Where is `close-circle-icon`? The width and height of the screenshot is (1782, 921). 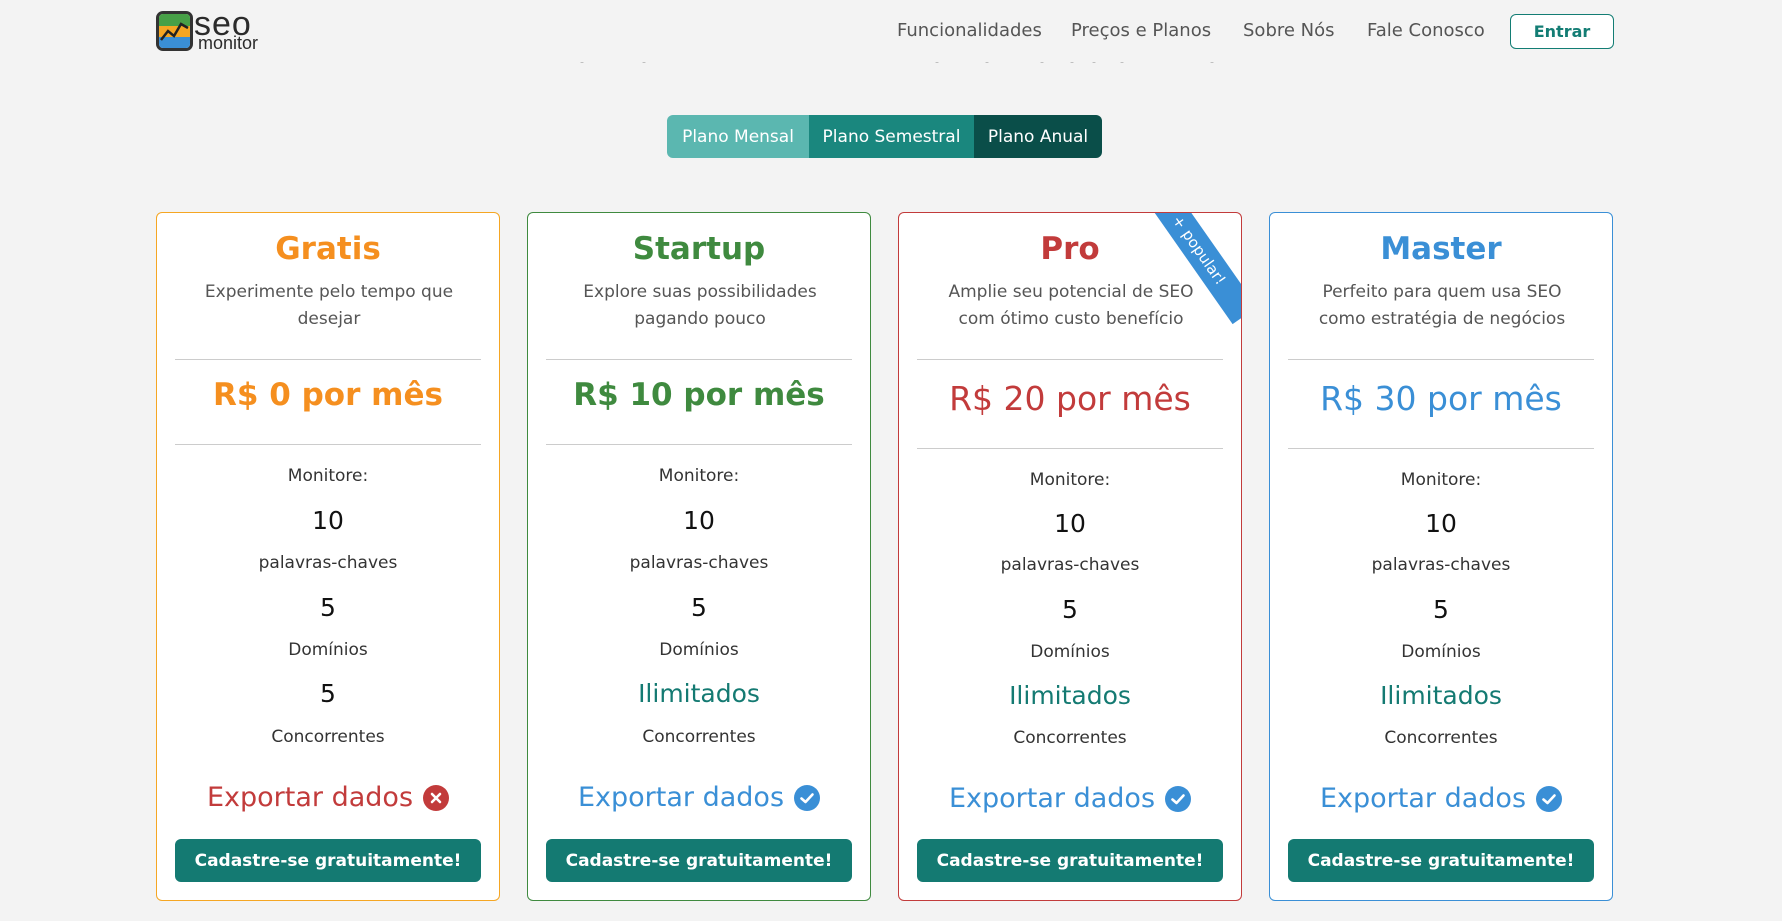 close-circle-icon is located at coordinates (436, 797).